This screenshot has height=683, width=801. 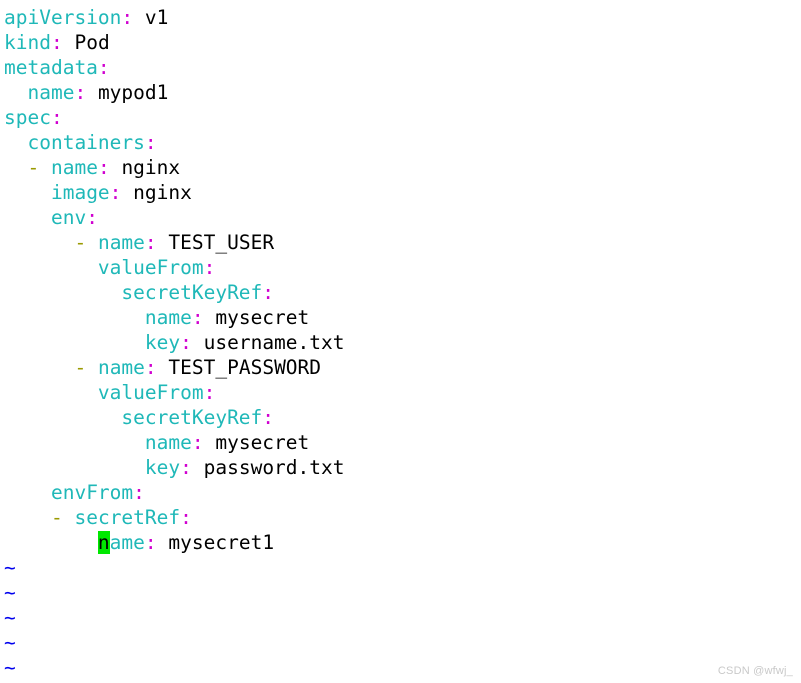 I want to click on yaml-value: mysecret, so click(x=256, y=442).